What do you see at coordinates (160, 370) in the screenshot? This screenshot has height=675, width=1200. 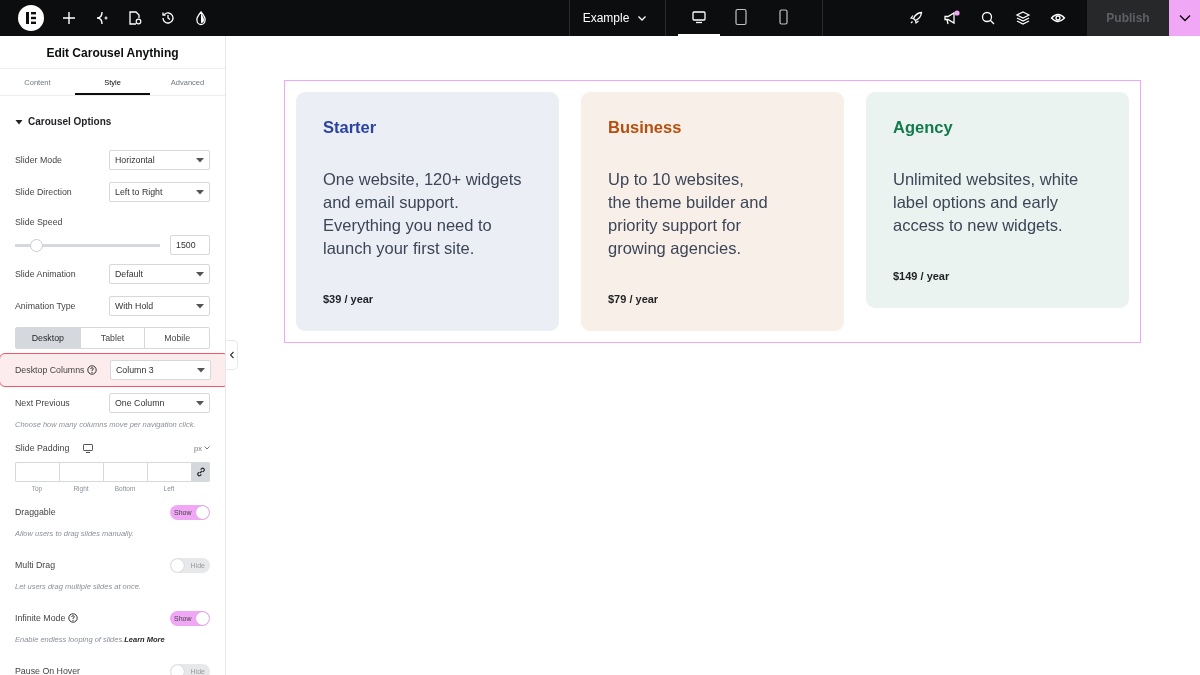 I see `select-field: Column 3` at bounding box center [160, 370].